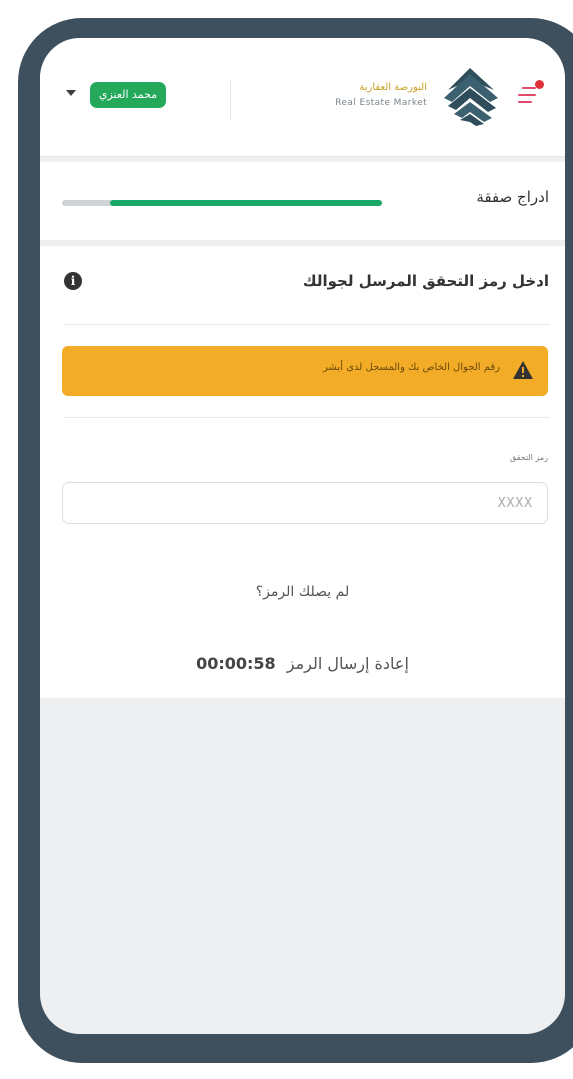  What do you see at coordinates (348, 663) in the screenshot?
I see `resend-code-link: إعادة إرسال الرمز` at bounding box center [348, 663].